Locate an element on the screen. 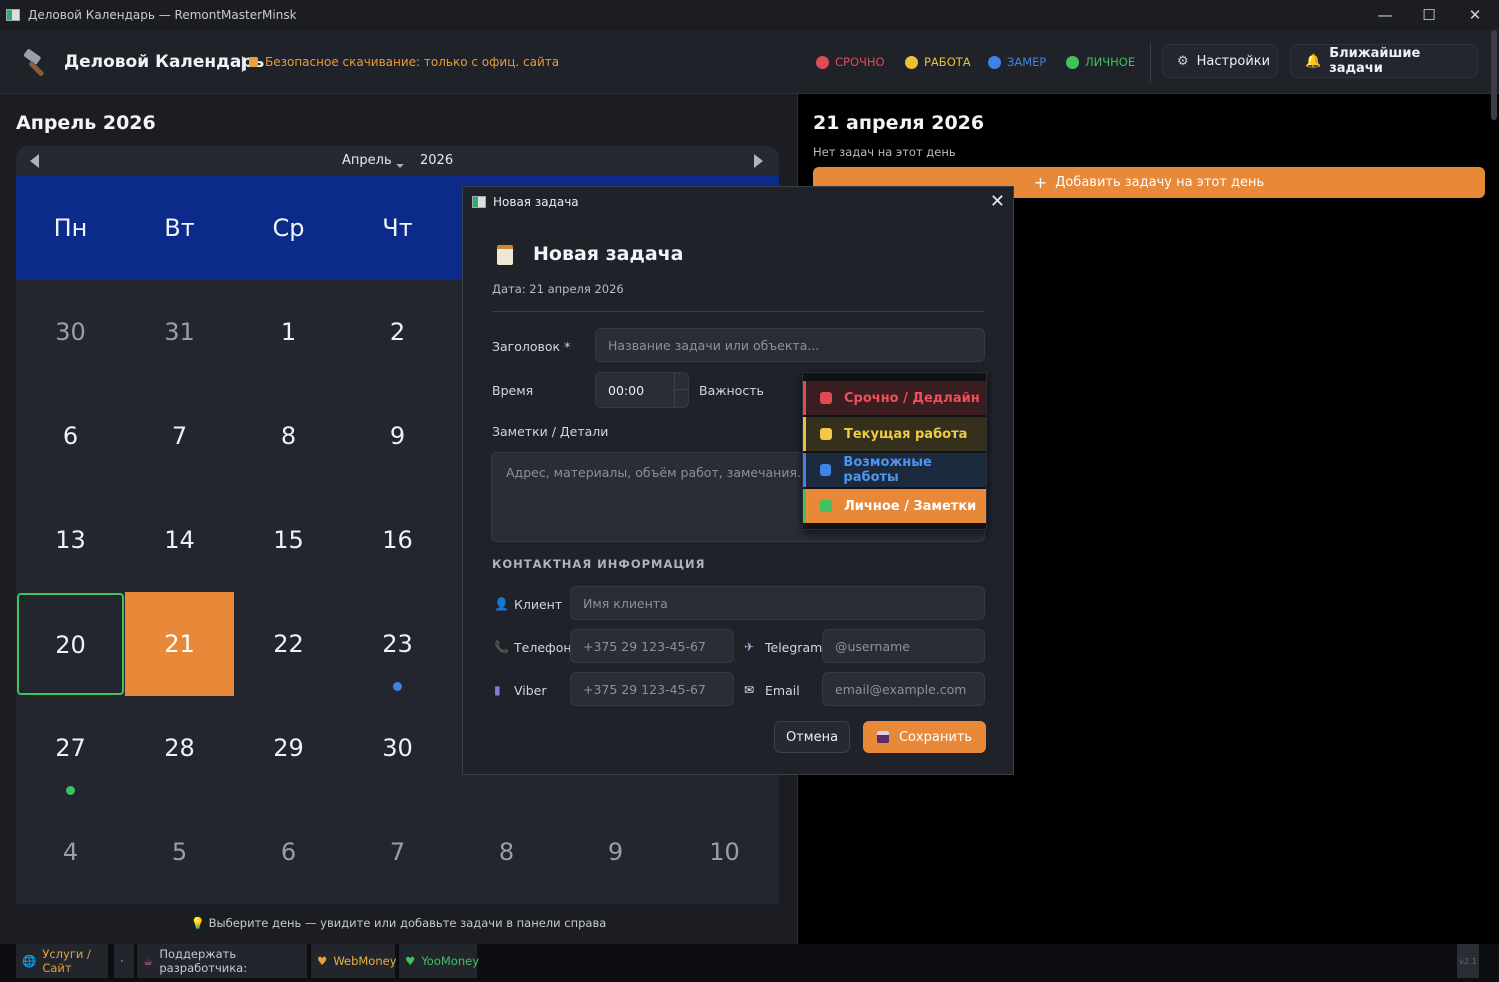  webmoney-button: ♥ WebMoney is located at coordinates (354, 961).